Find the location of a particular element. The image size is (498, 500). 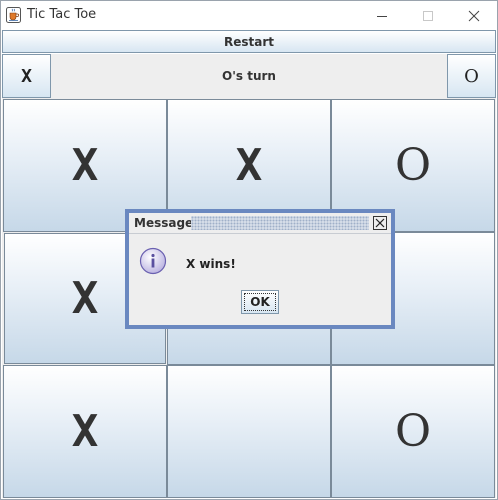

maximize-button is located at coordinates (428, 15).